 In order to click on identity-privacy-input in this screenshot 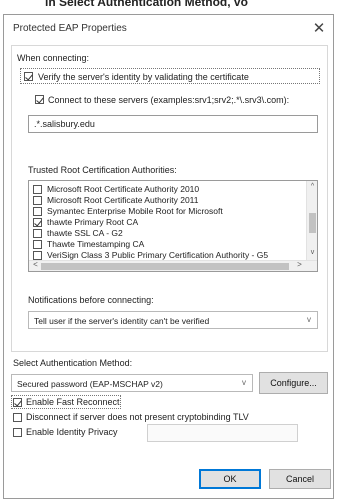, I will do `click(222, 433)`.